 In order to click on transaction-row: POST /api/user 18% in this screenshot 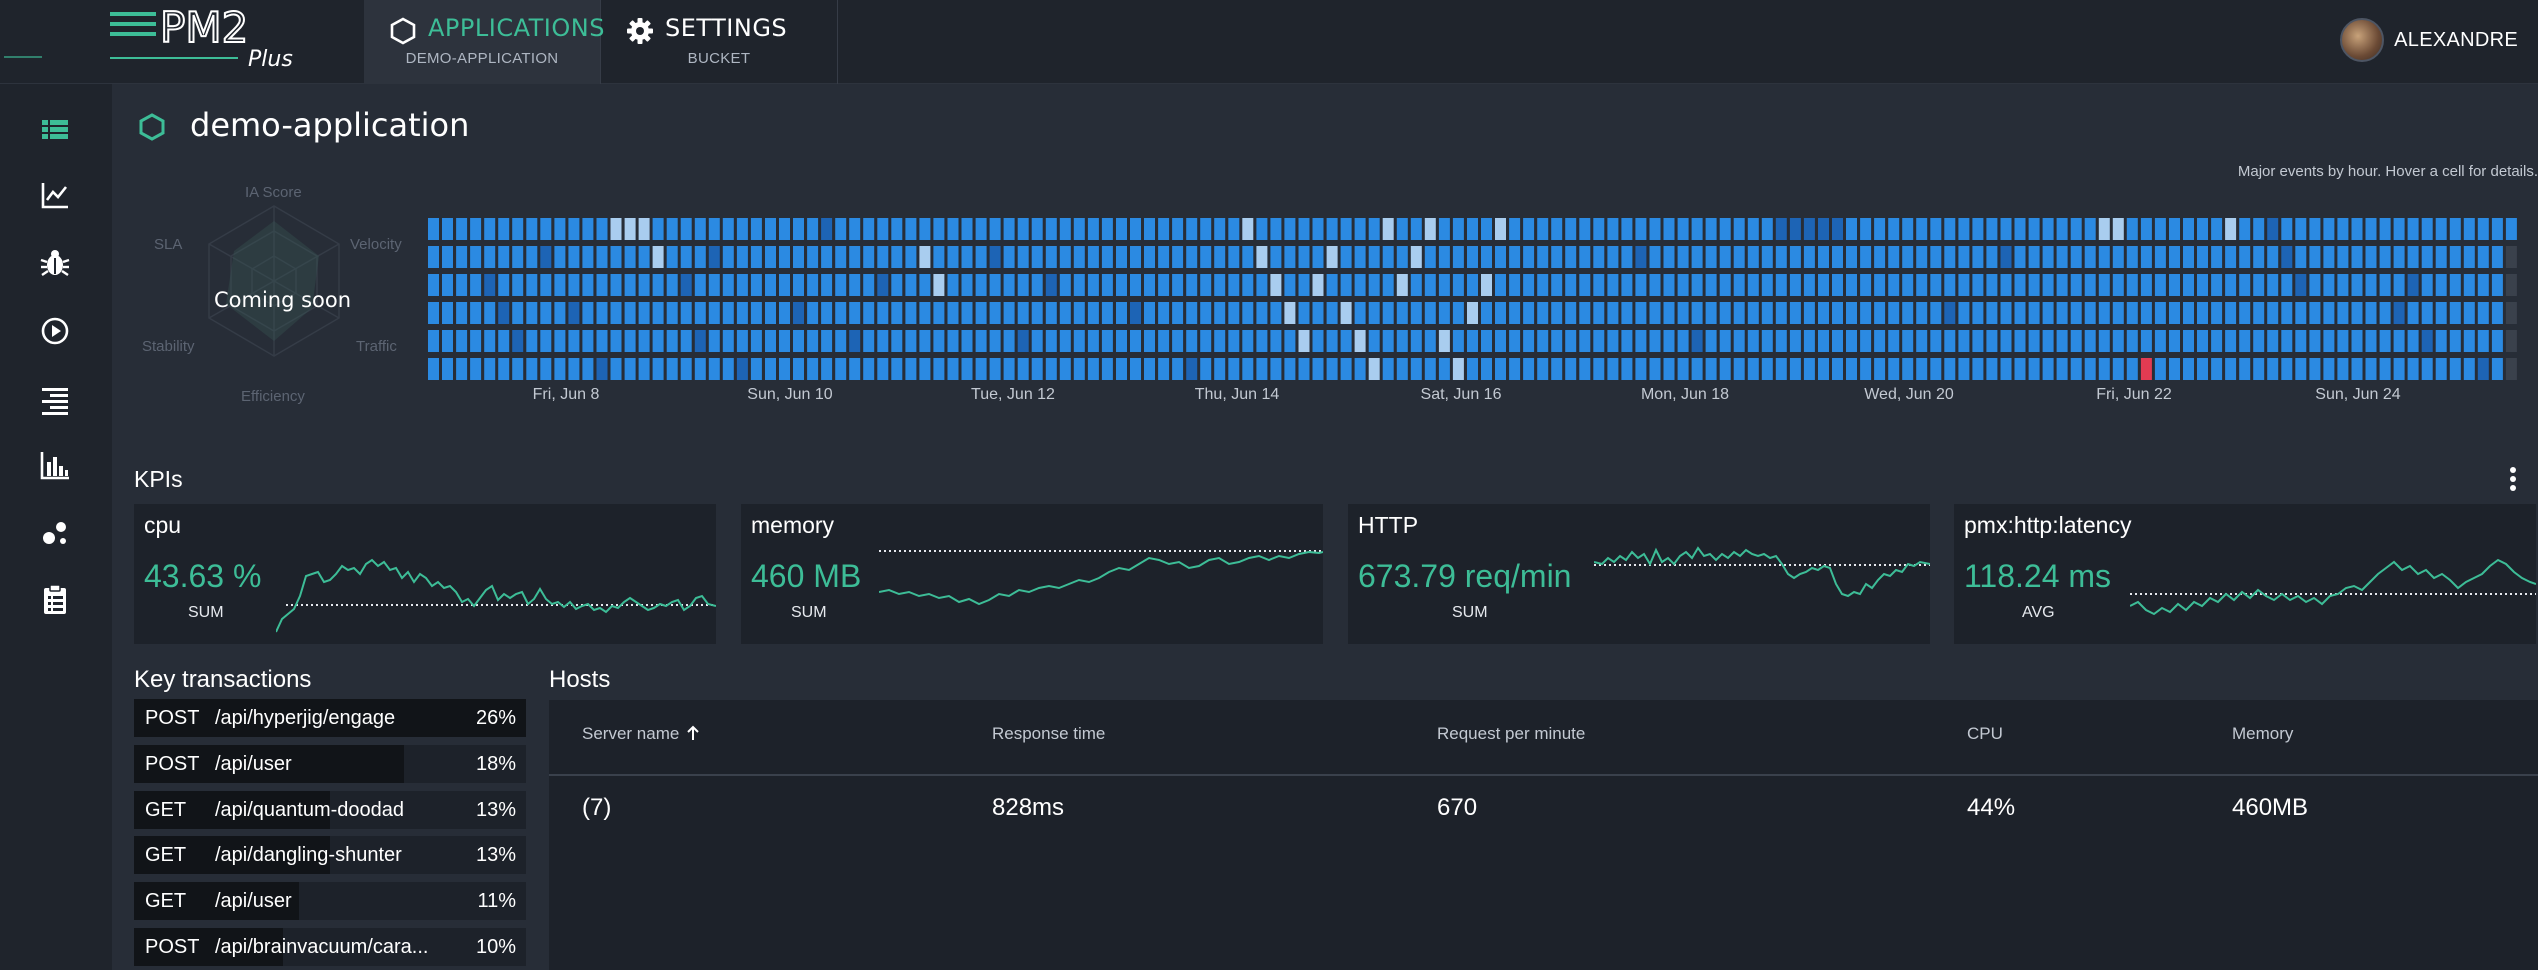, I will do `click(330, 764)`.